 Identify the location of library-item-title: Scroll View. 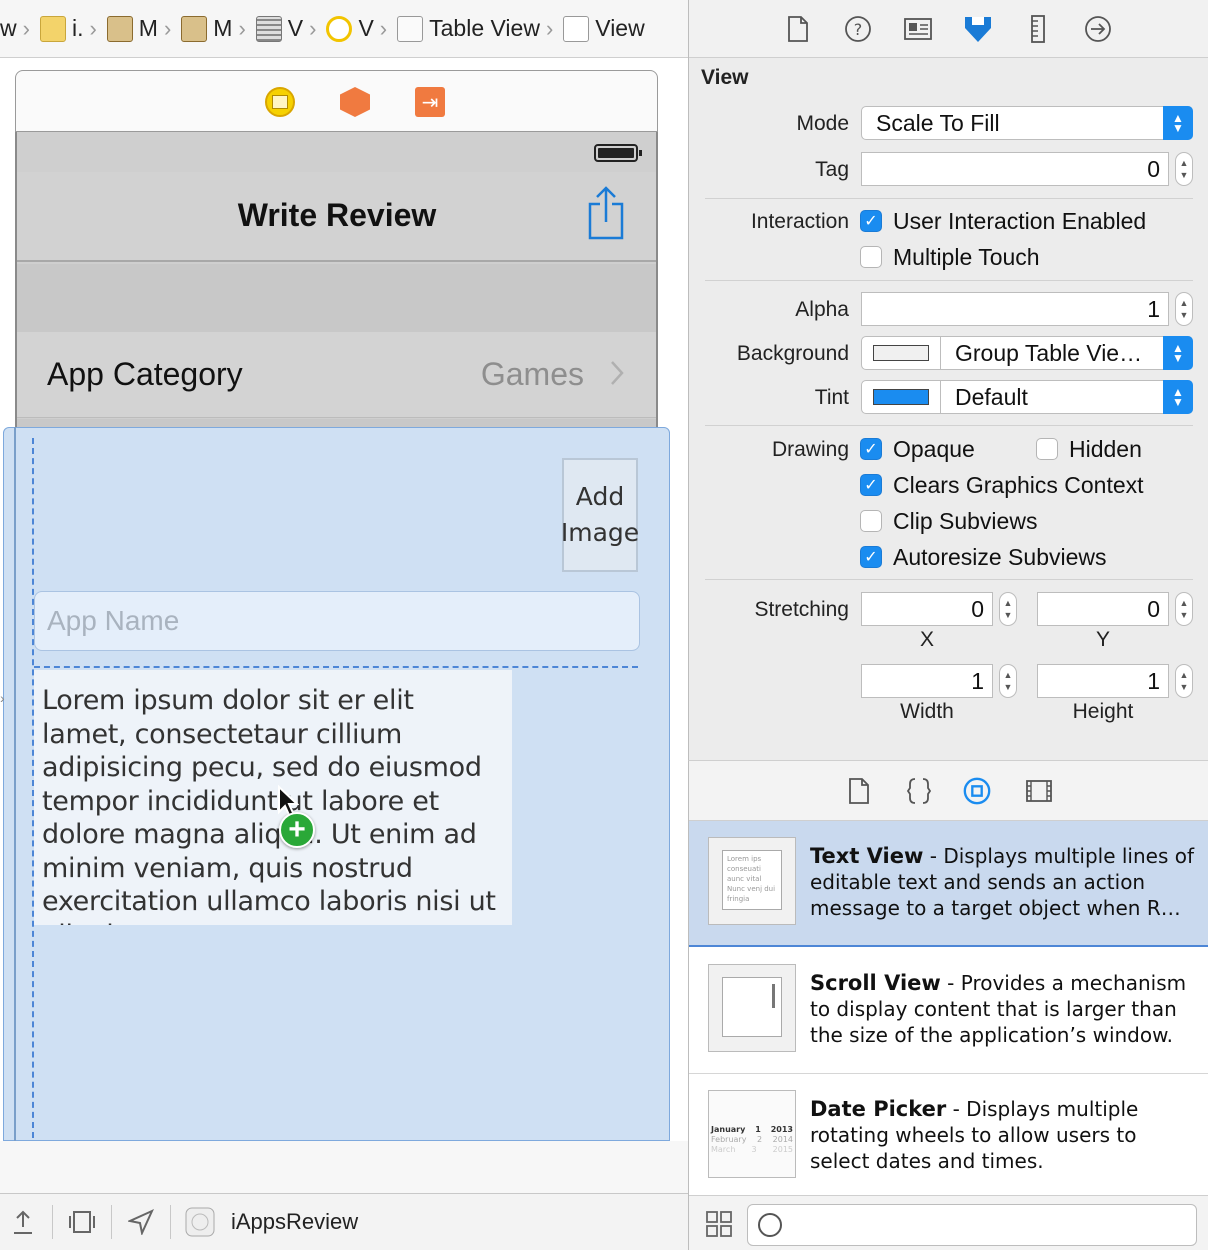
(875, 983).